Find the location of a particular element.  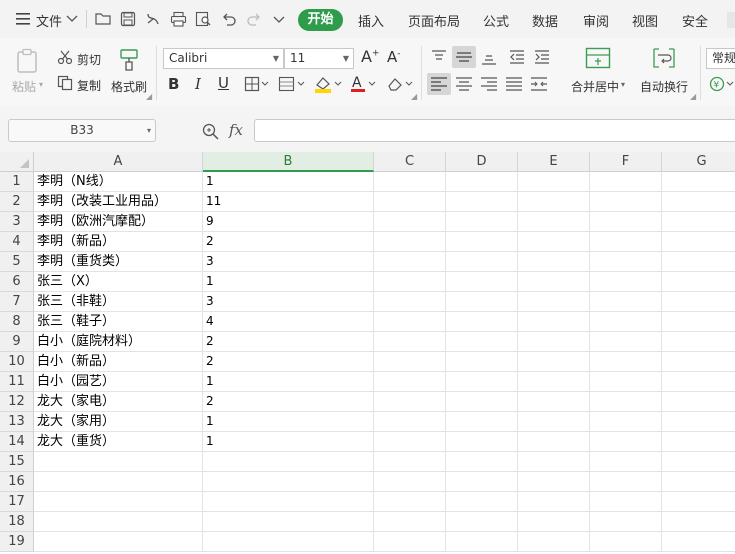

row-header: 17 is located at coordinates (17, 502).